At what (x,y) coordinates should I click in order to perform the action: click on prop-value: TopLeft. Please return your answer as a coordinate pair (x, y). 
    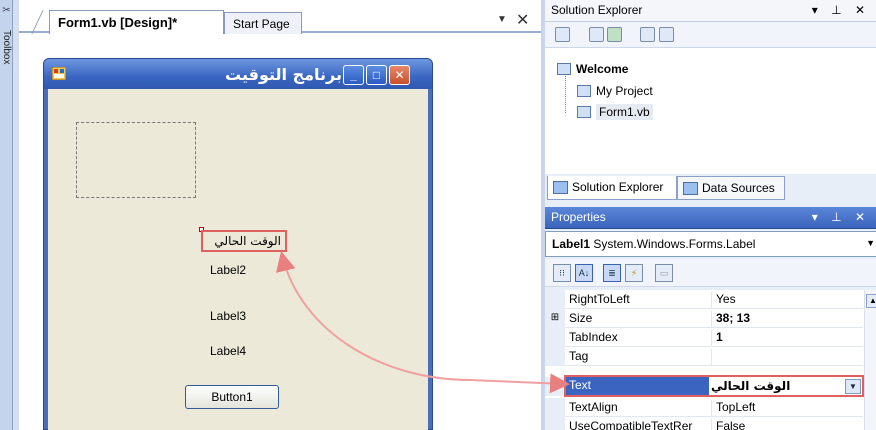
    Looking at the image, I should click on (786, 408).